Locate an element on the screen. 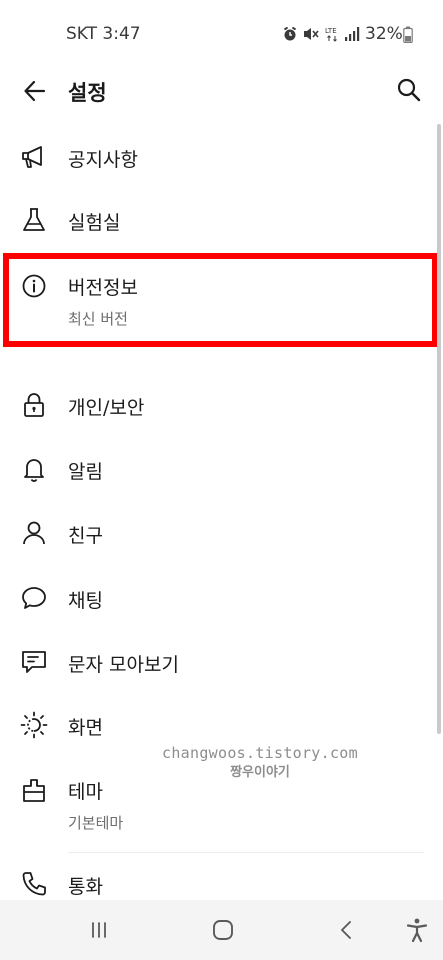 This screenshot has width=443, height=960. lock-icon is located at coordinates (34, 405).